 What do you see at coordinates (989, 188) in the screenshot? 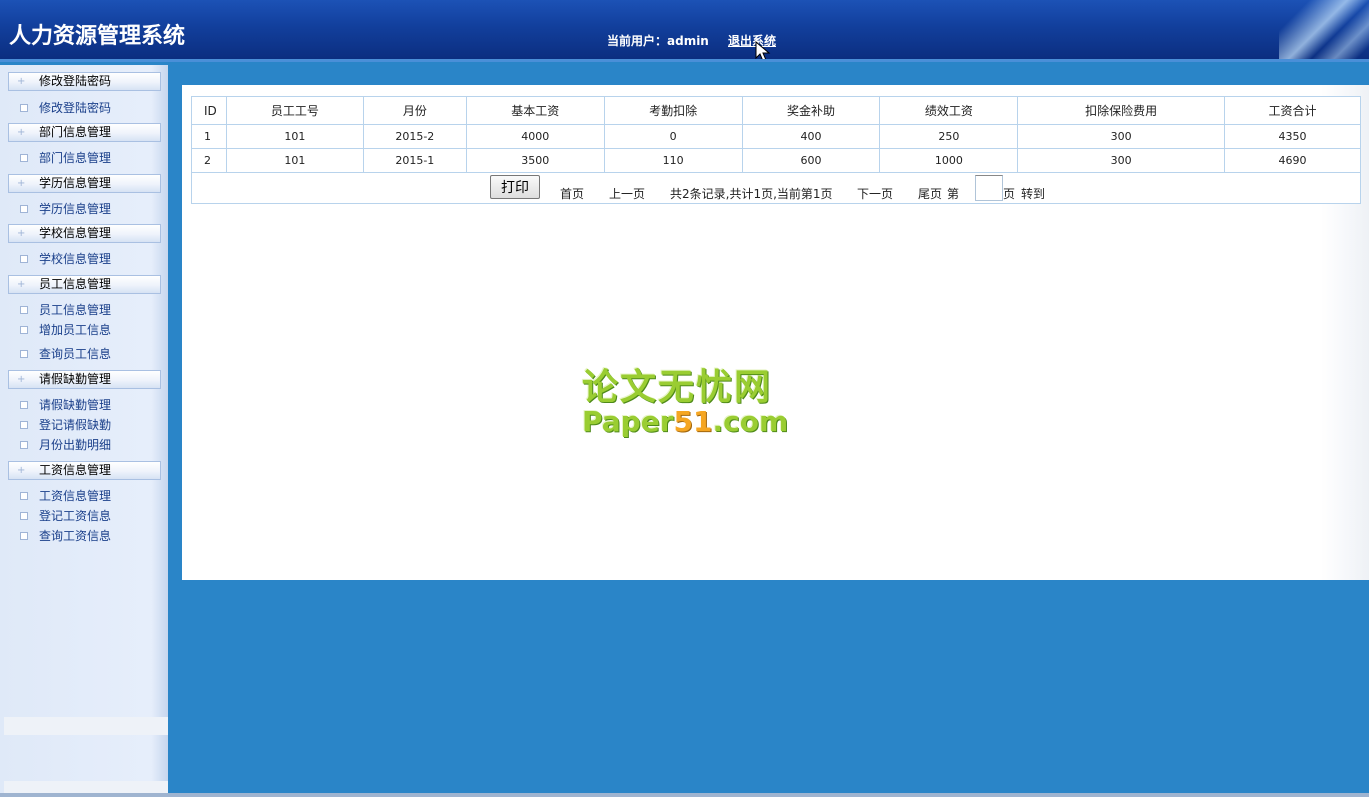
I see `page-number-input` at bounding box center [989, 188].